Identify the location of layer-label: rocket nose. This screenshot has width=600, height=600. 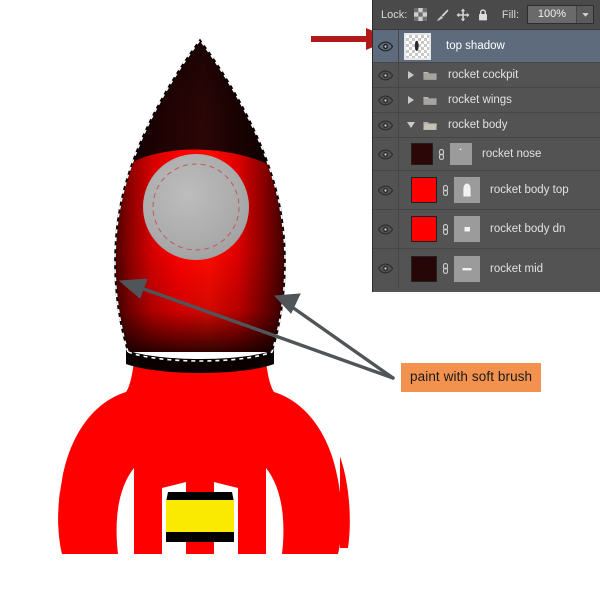
(512, 154).